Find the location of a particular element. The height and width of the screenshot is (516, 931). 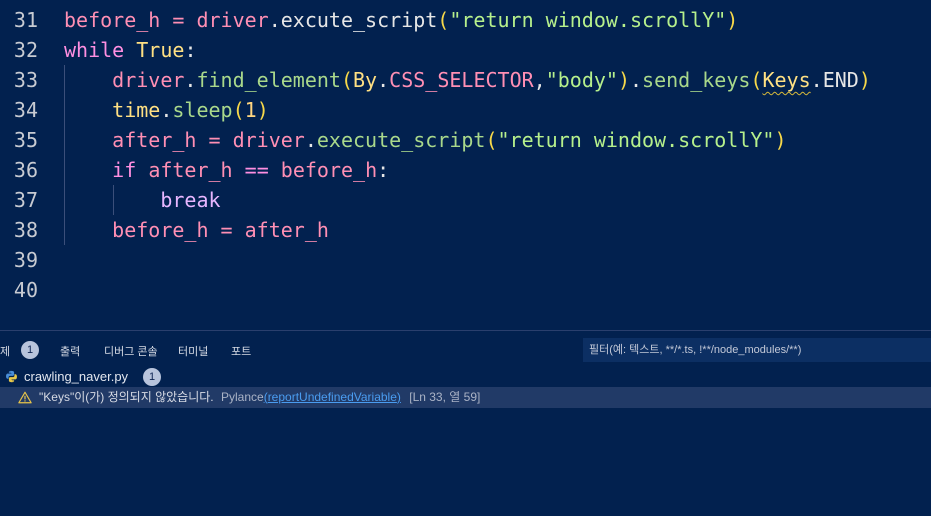

line-number: 37 is located at coordinates (25, 200).